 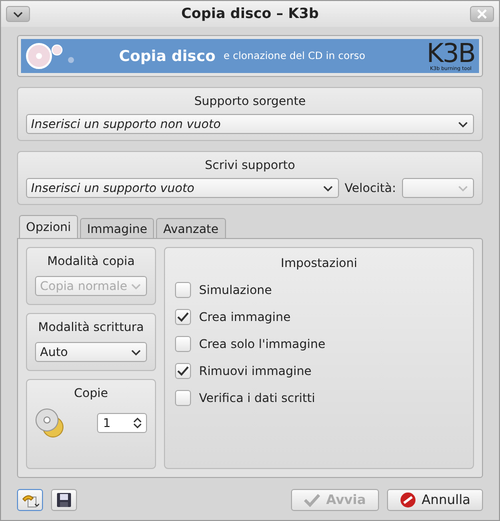 What do you see at coordinates (250, 165) in the screenshot?
I see `group-title: Scrivi supporto` at bounding box center [250, 165].